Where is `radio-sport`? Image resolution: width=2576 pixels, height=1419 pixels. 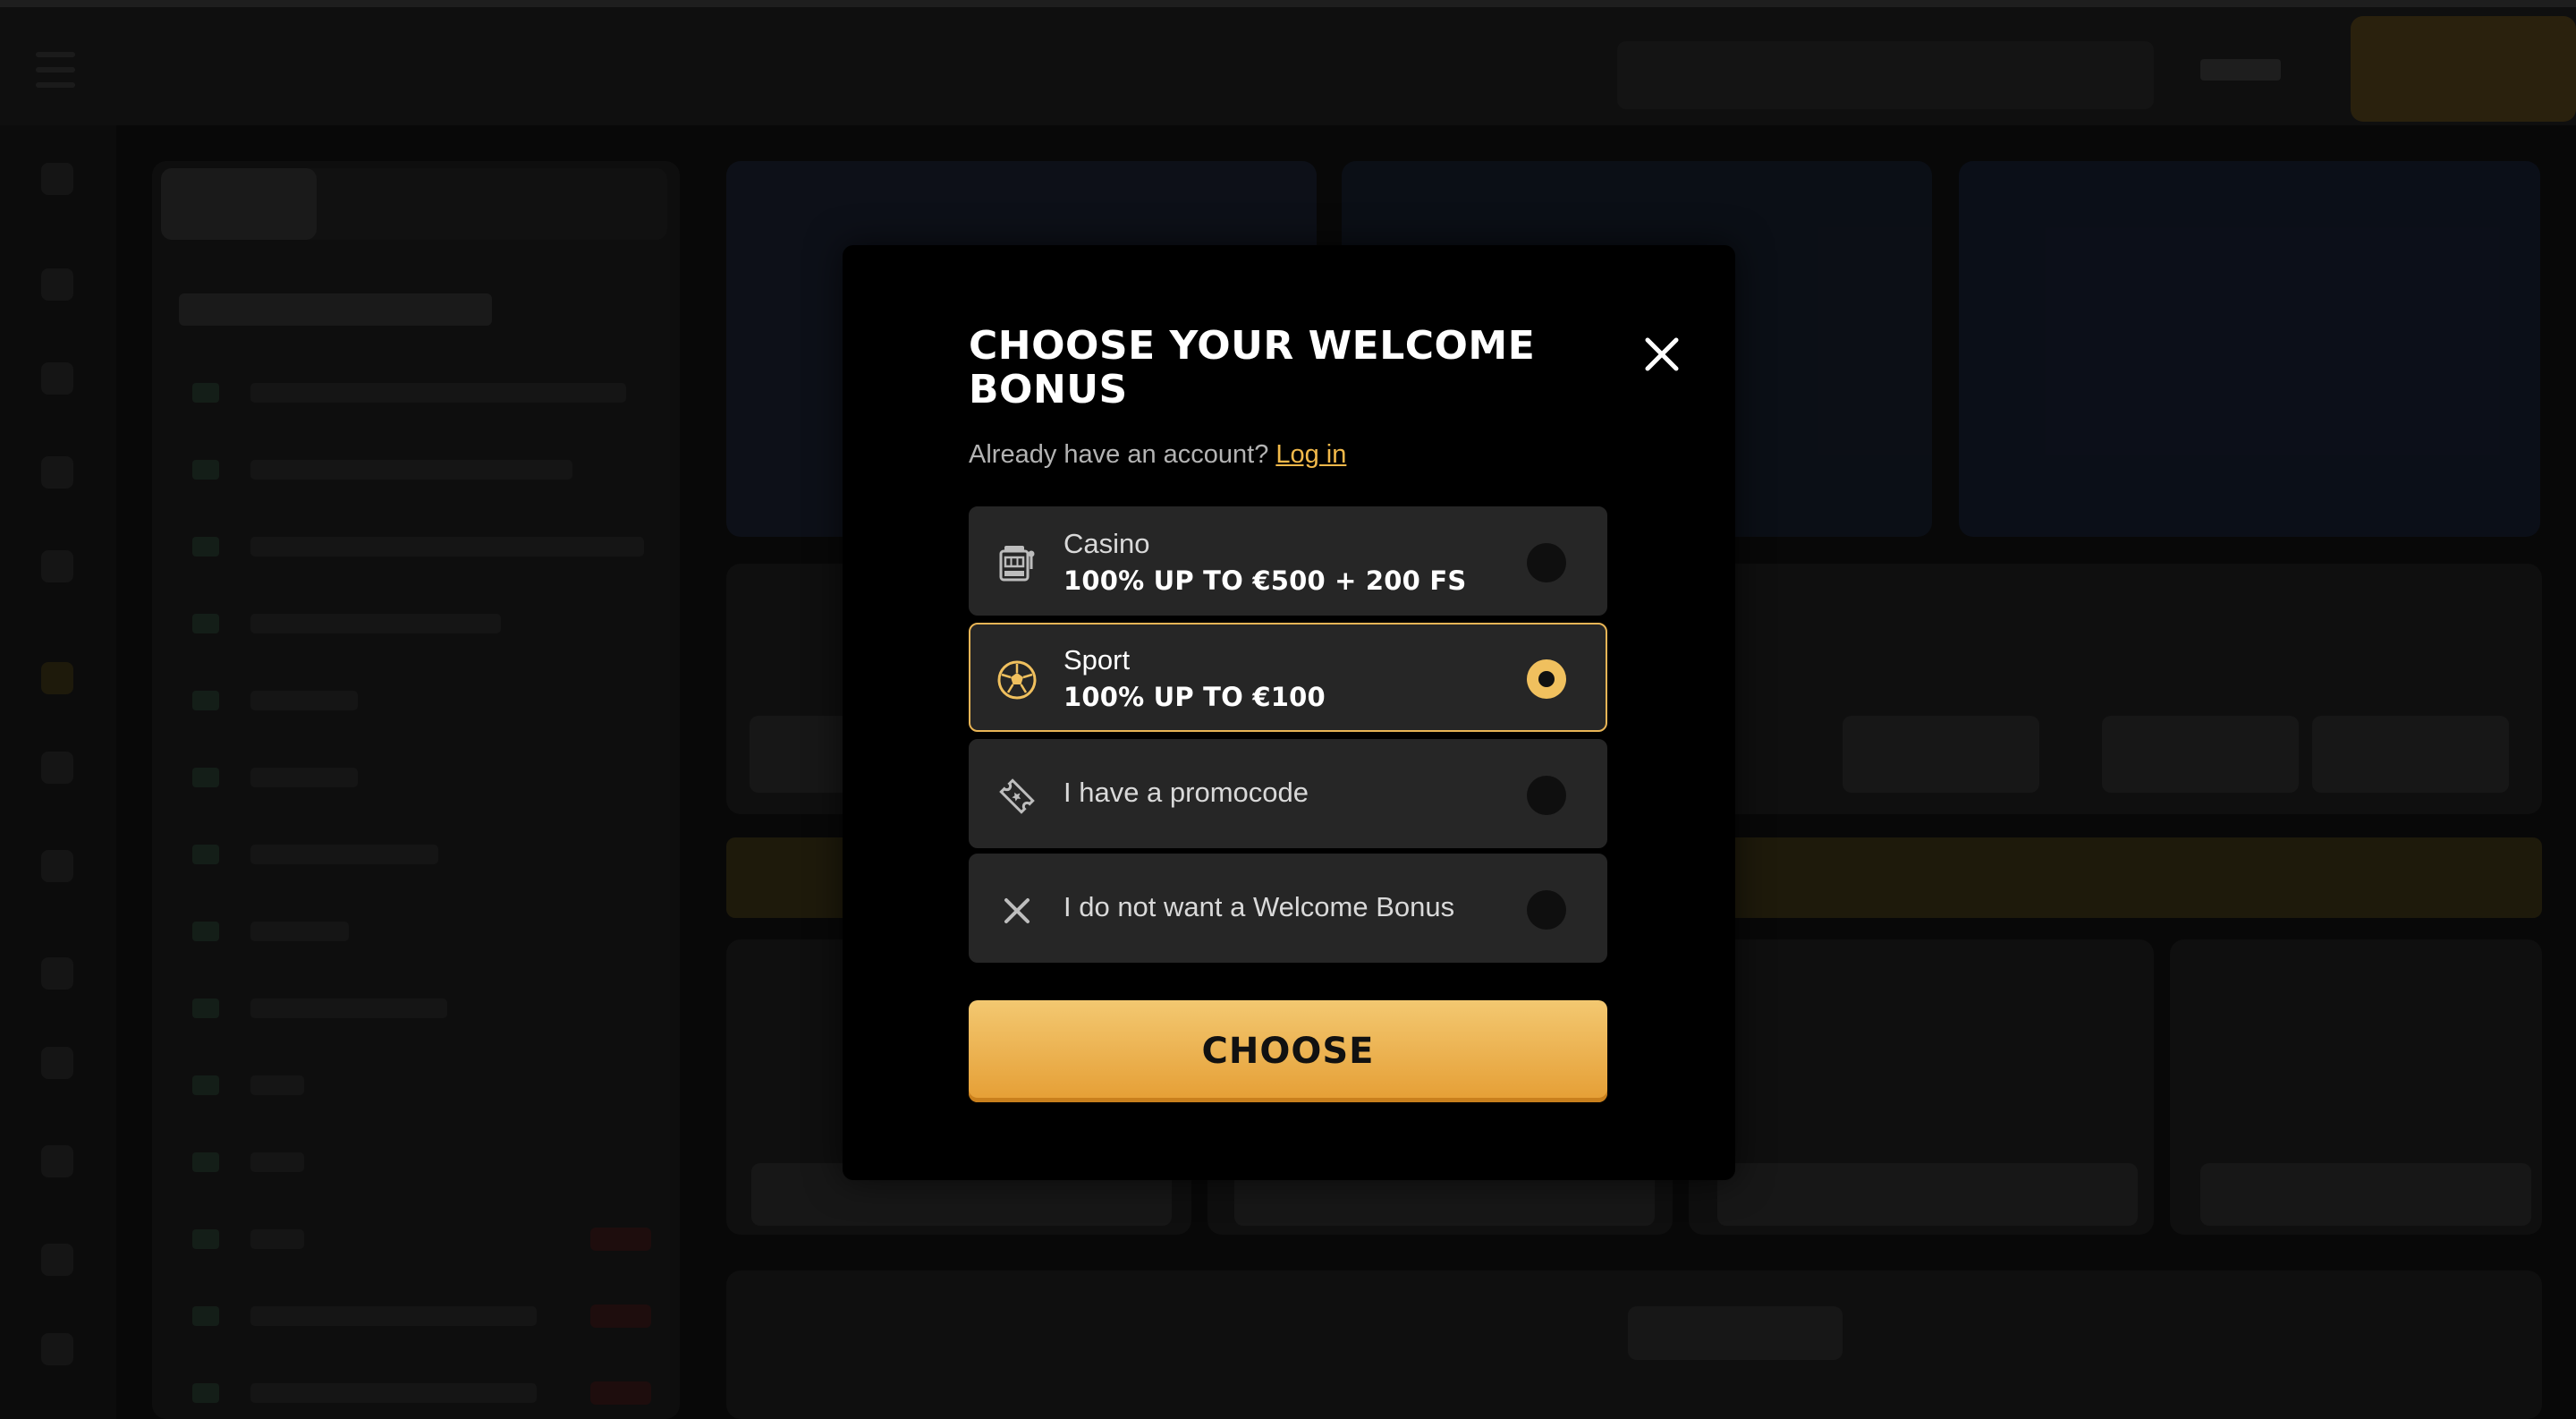
radio-sport is located at coordinates (1546, 679).